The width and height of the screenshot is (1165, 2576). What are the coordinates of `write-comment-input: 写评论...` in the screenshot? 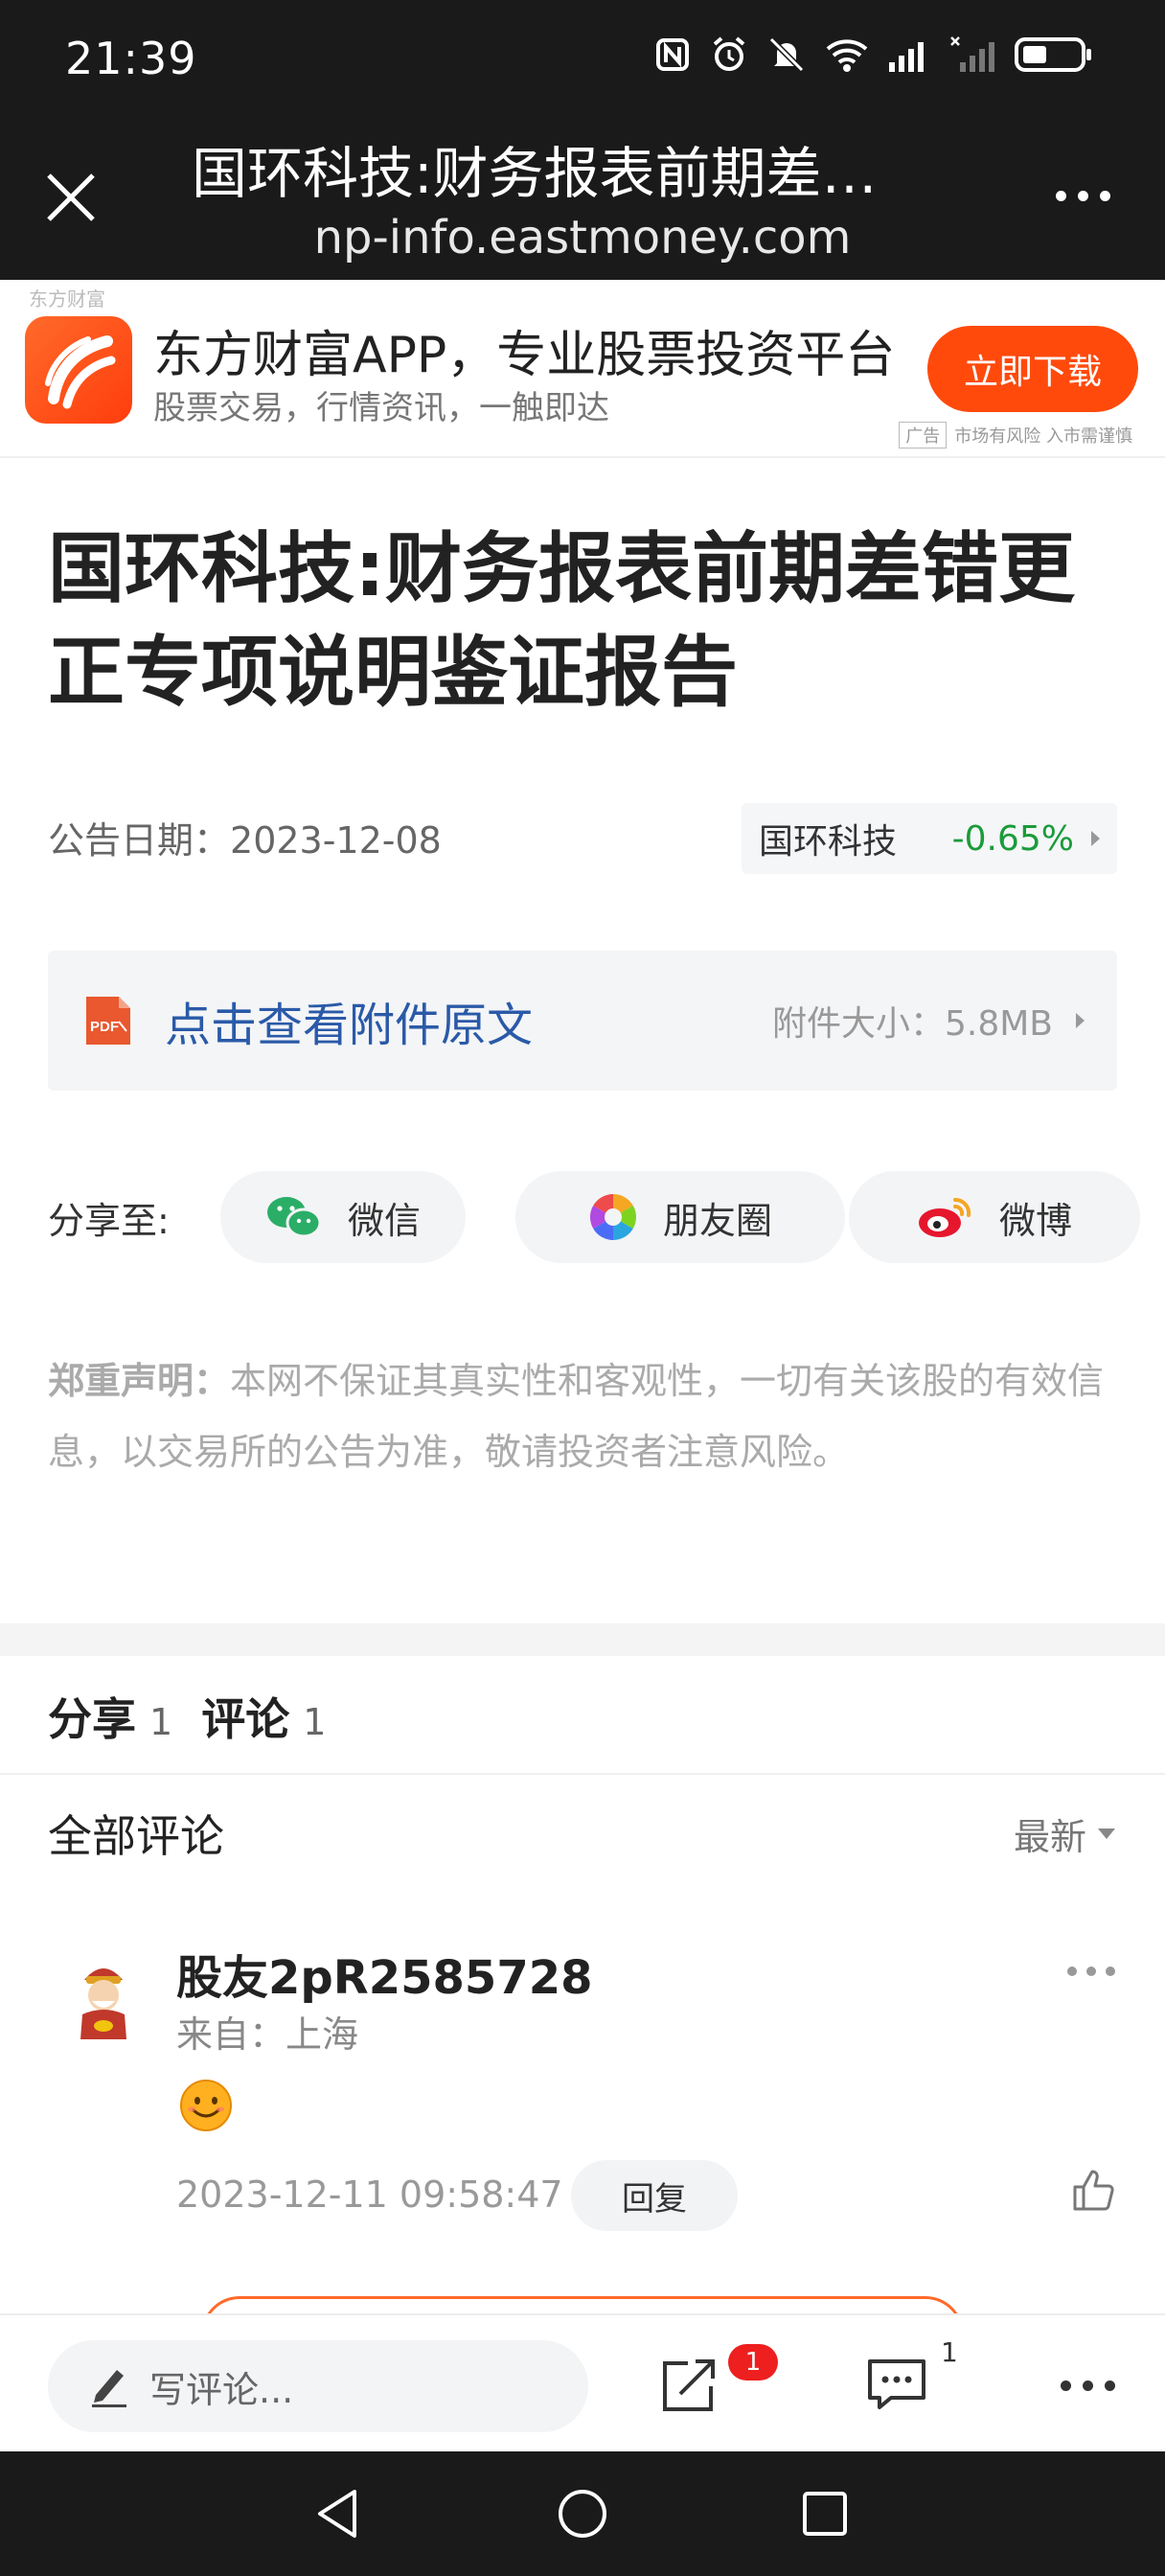 It's located at (318, 2386).